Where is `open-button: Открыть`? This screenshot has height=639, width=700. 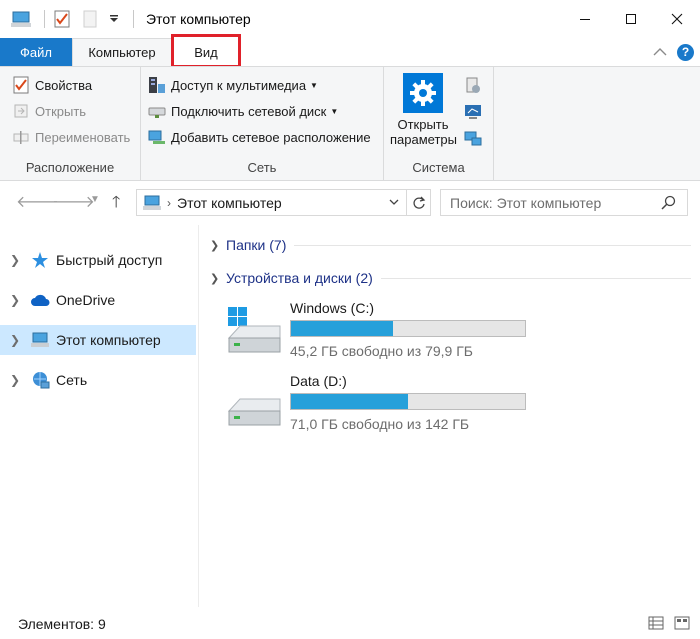
open-button: Открыть is located at coordinates (49, 111).